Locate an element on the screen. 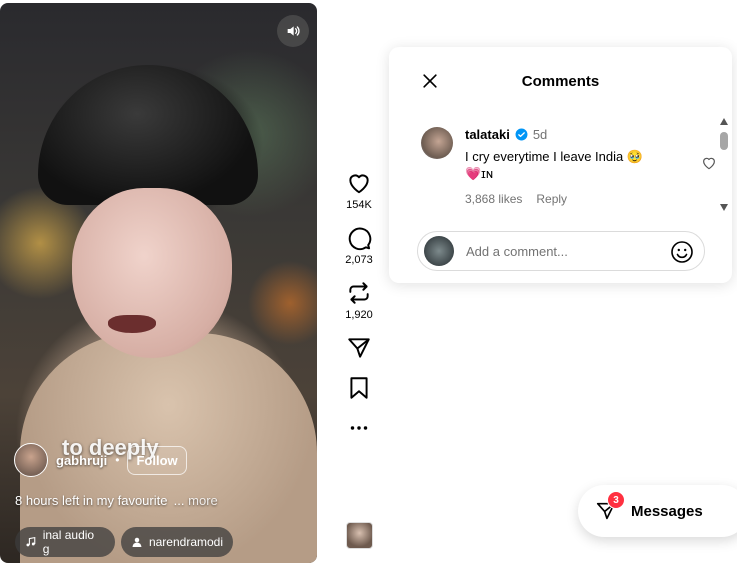 The image size is (737, 563). repost-action: 1,920 is located at coordinates (359, 300).